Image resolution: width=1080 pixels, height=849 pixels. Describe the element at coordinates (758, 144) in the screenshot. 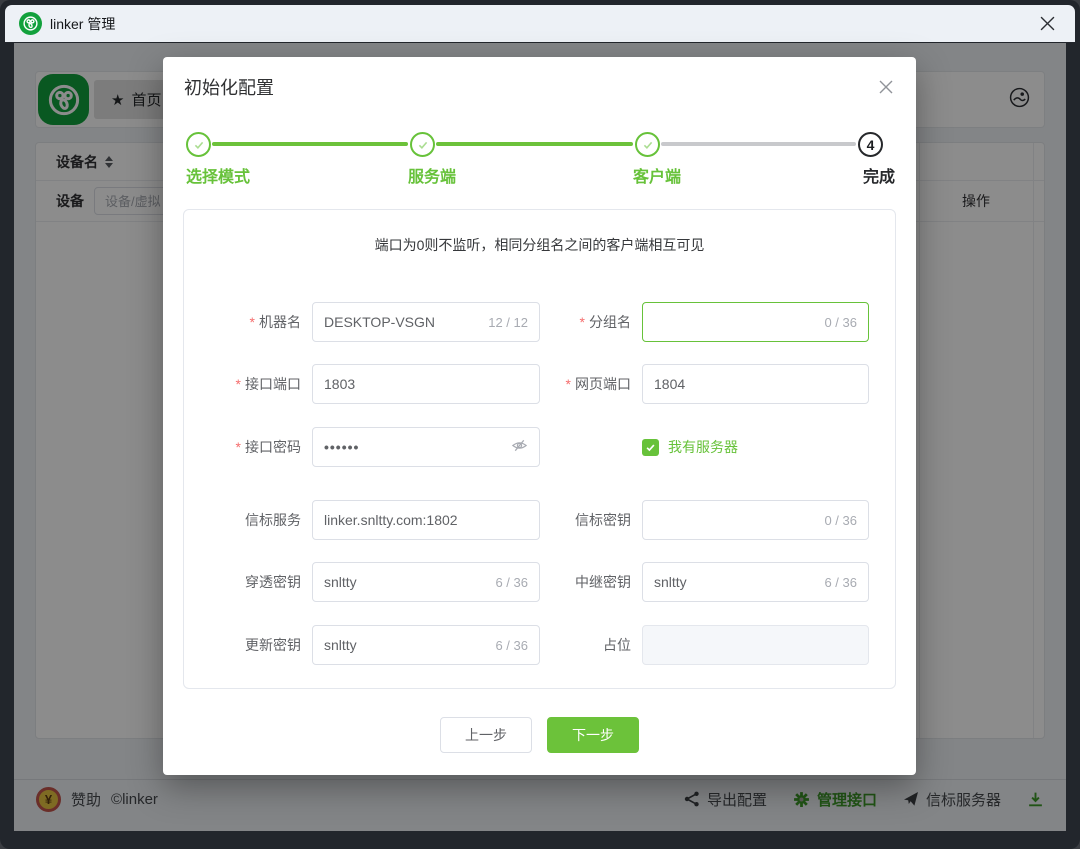

I see `step-line-pending` at that location.